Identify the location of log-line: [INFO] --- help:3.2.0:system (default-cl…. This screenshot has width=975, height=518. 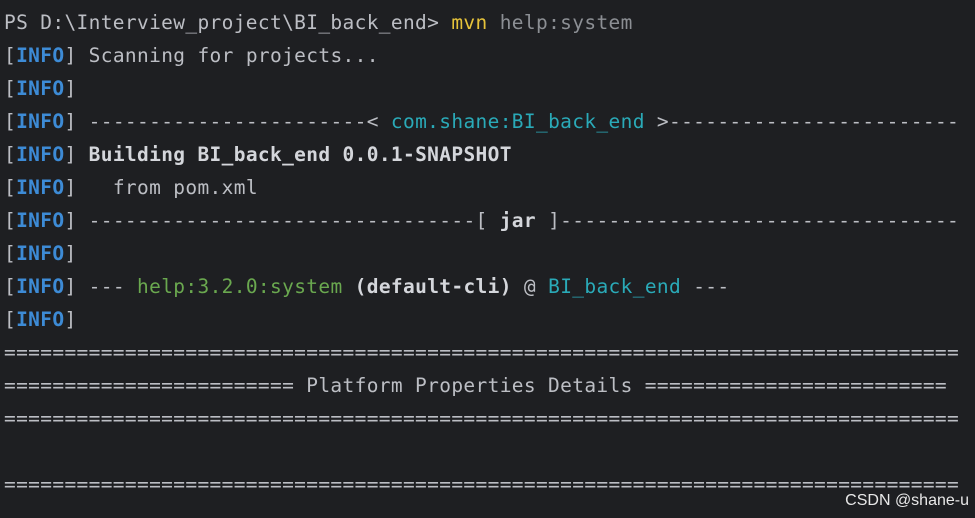
(367, 286).